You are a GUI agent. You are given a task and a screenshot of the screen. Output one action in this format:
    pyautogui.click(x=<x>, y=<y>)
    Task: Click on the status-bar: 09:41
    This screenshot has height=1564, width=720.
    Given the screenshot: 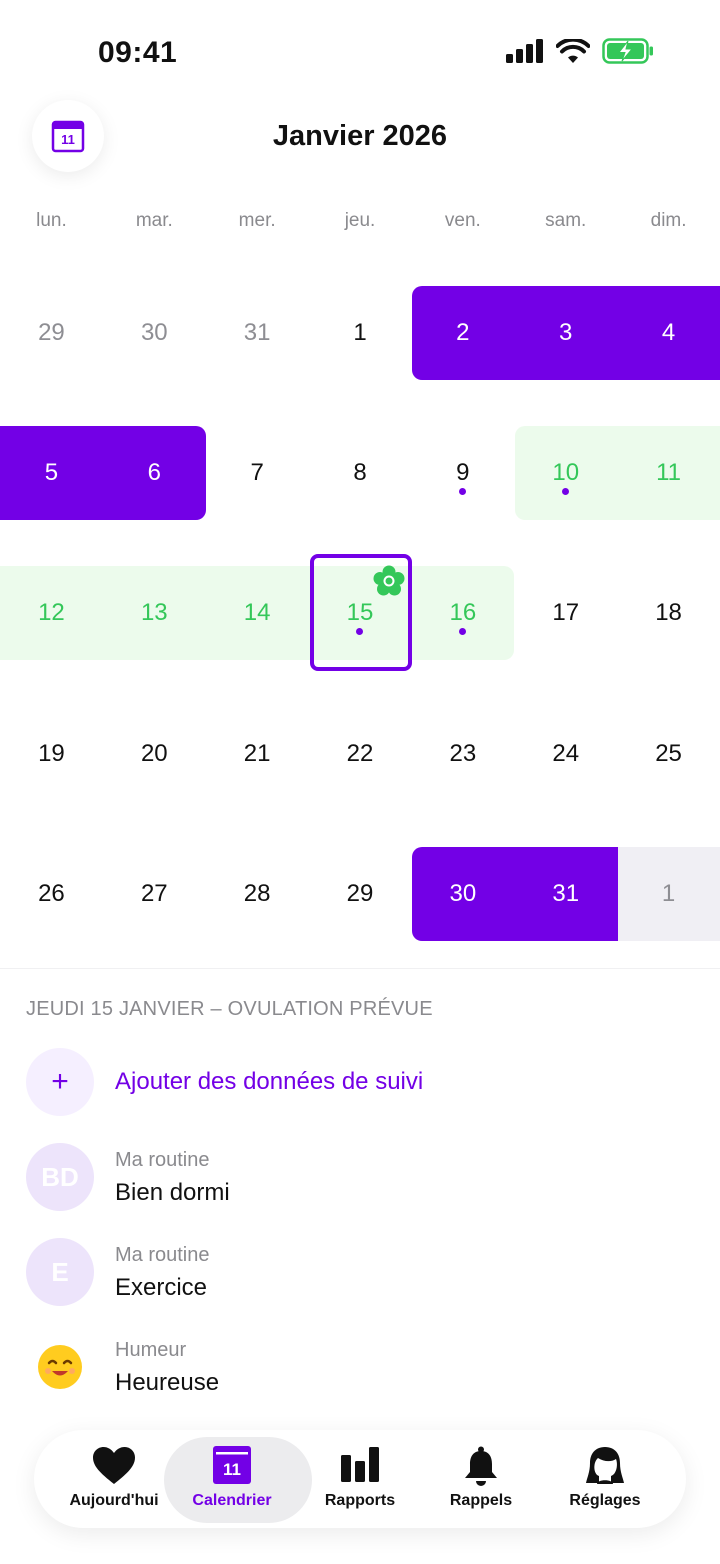 What is the action you would take?
    pyautogui.click(x=360, y=50)
    